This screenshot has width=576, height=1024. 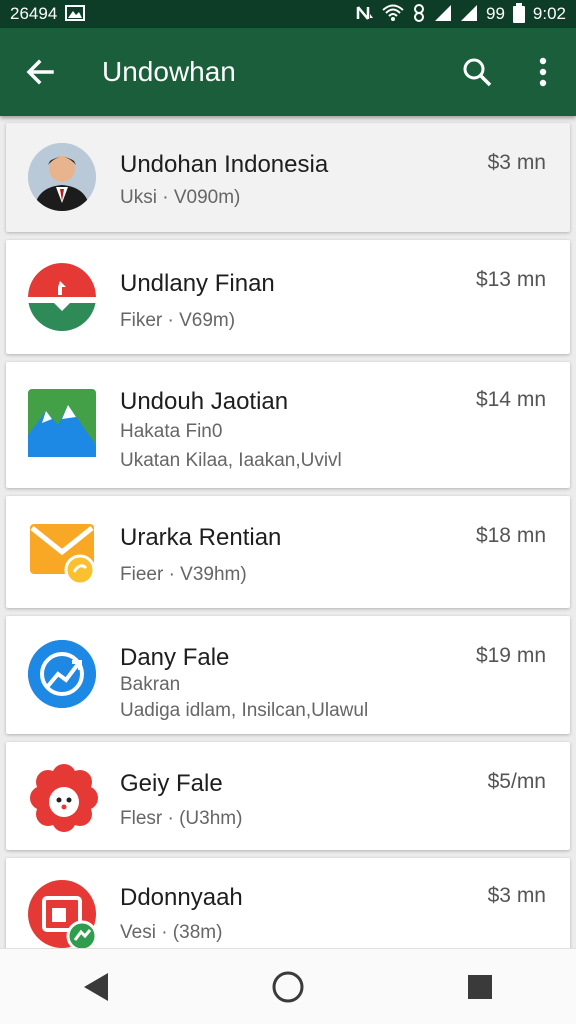 I want to click on nfc-icon, so click(x=365, y=14).